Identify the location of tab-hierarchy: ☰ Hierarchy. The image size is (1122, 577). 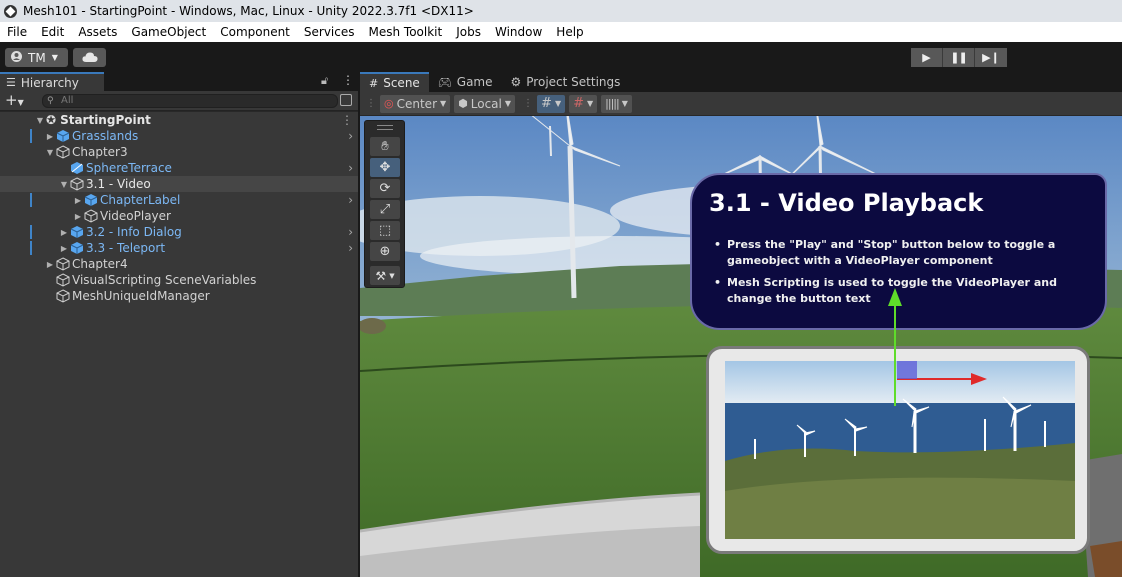
(52, 81).